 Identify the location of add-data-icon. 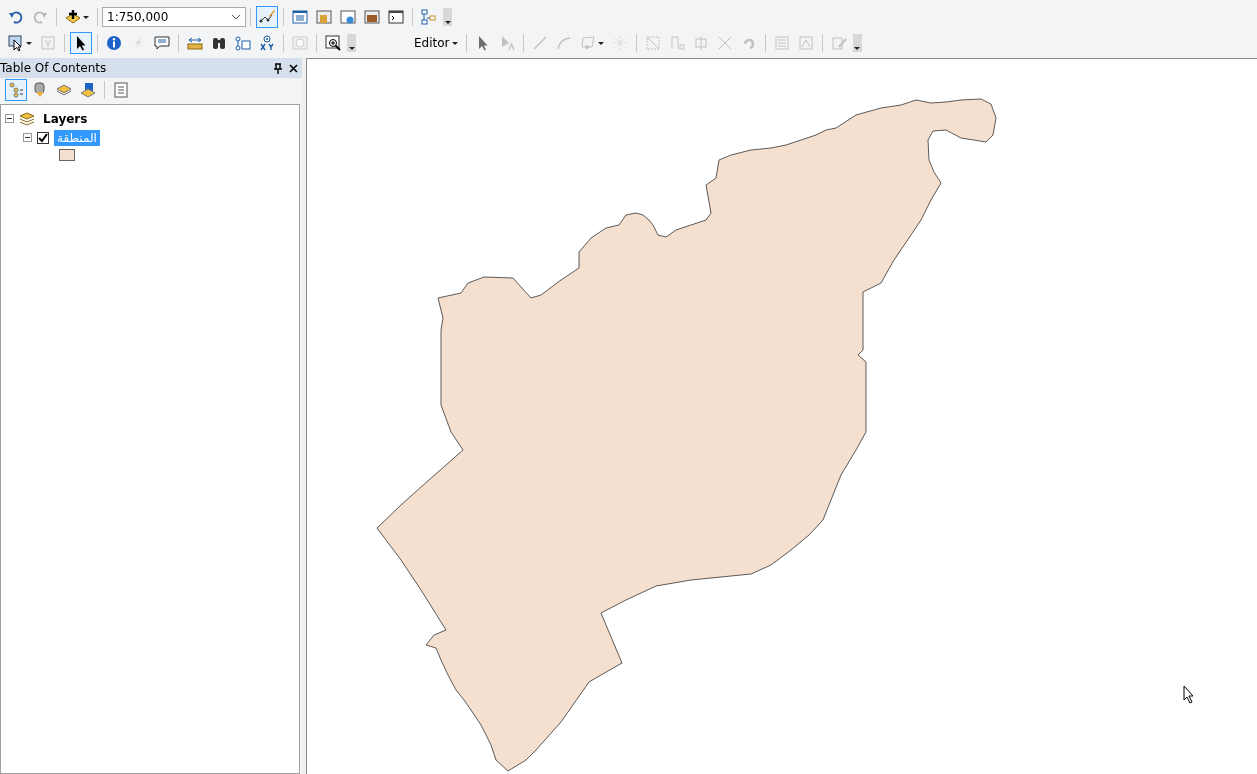
(73, 17).